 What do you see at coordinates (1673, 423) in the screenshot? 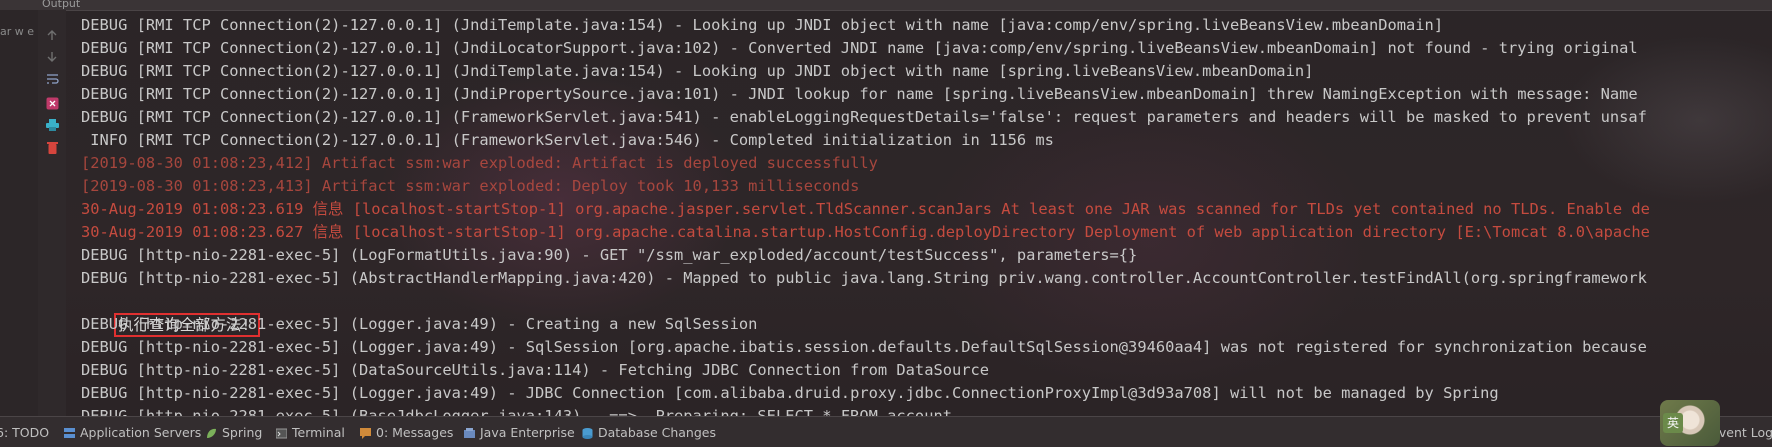
I see `ime-badge: 英` at bounding box center [1673, 423].